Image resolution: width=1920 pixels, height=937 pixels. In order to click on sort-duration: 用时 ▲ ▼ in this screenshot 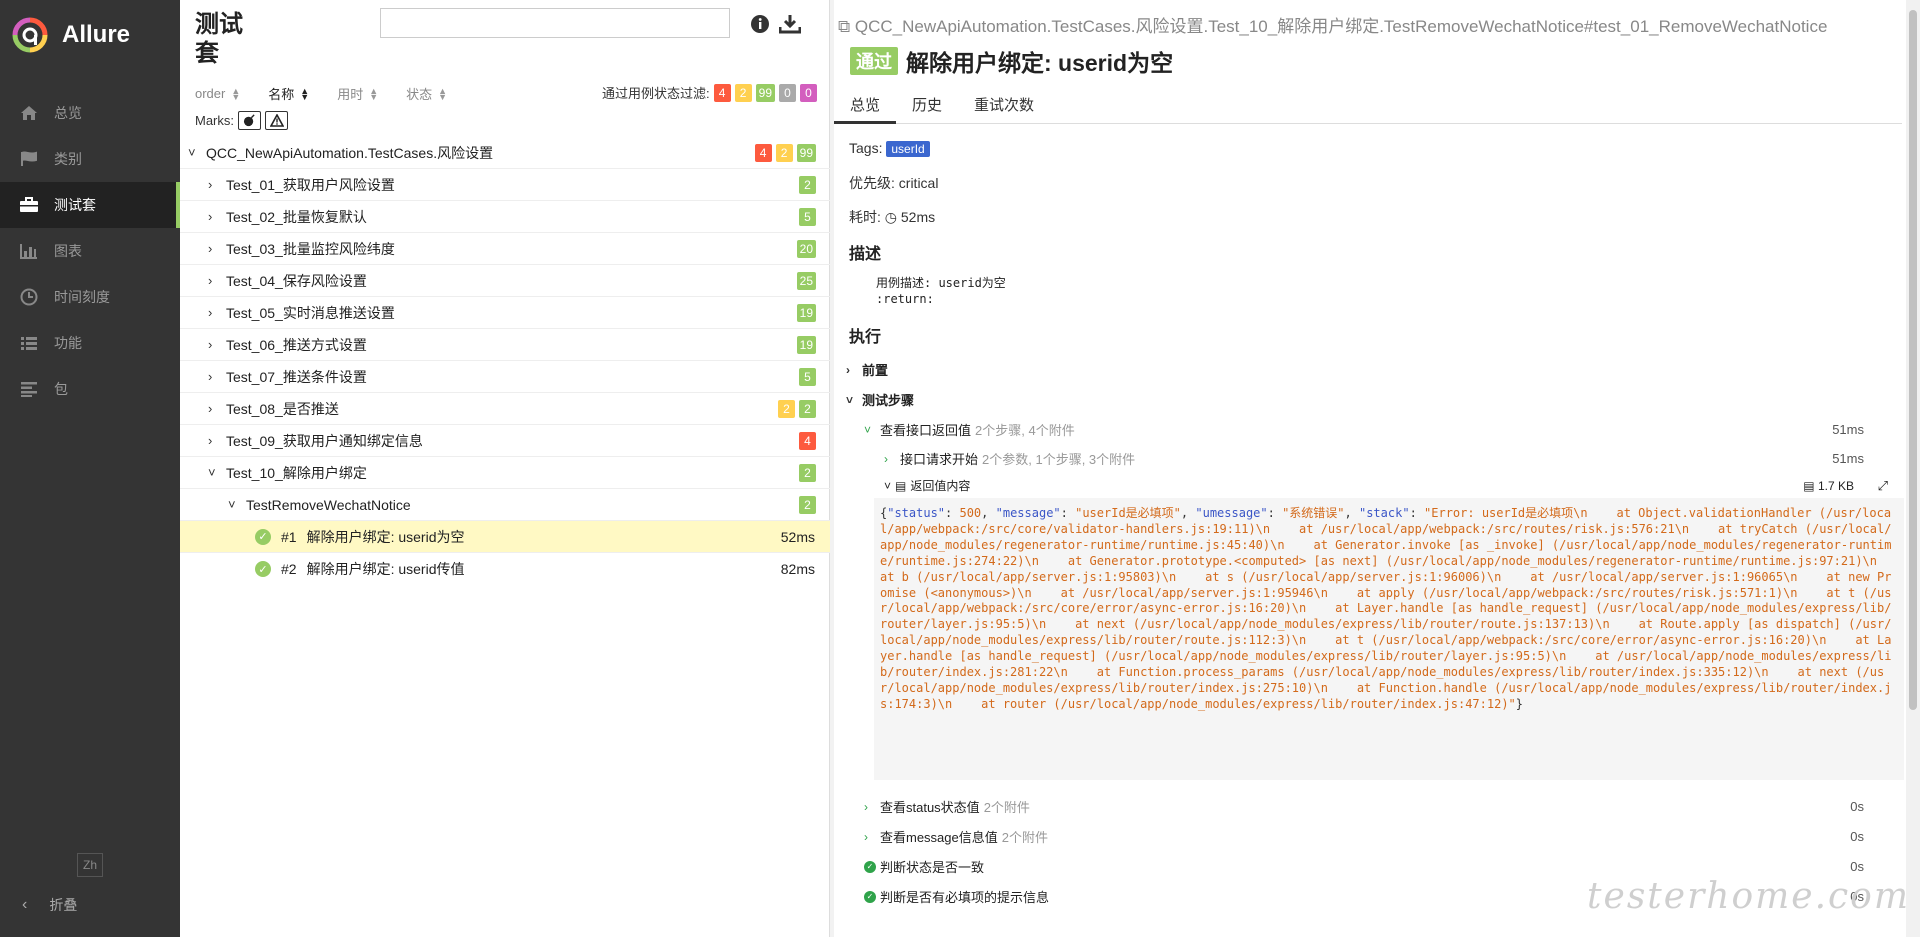, I will do `click(357, 93)`.